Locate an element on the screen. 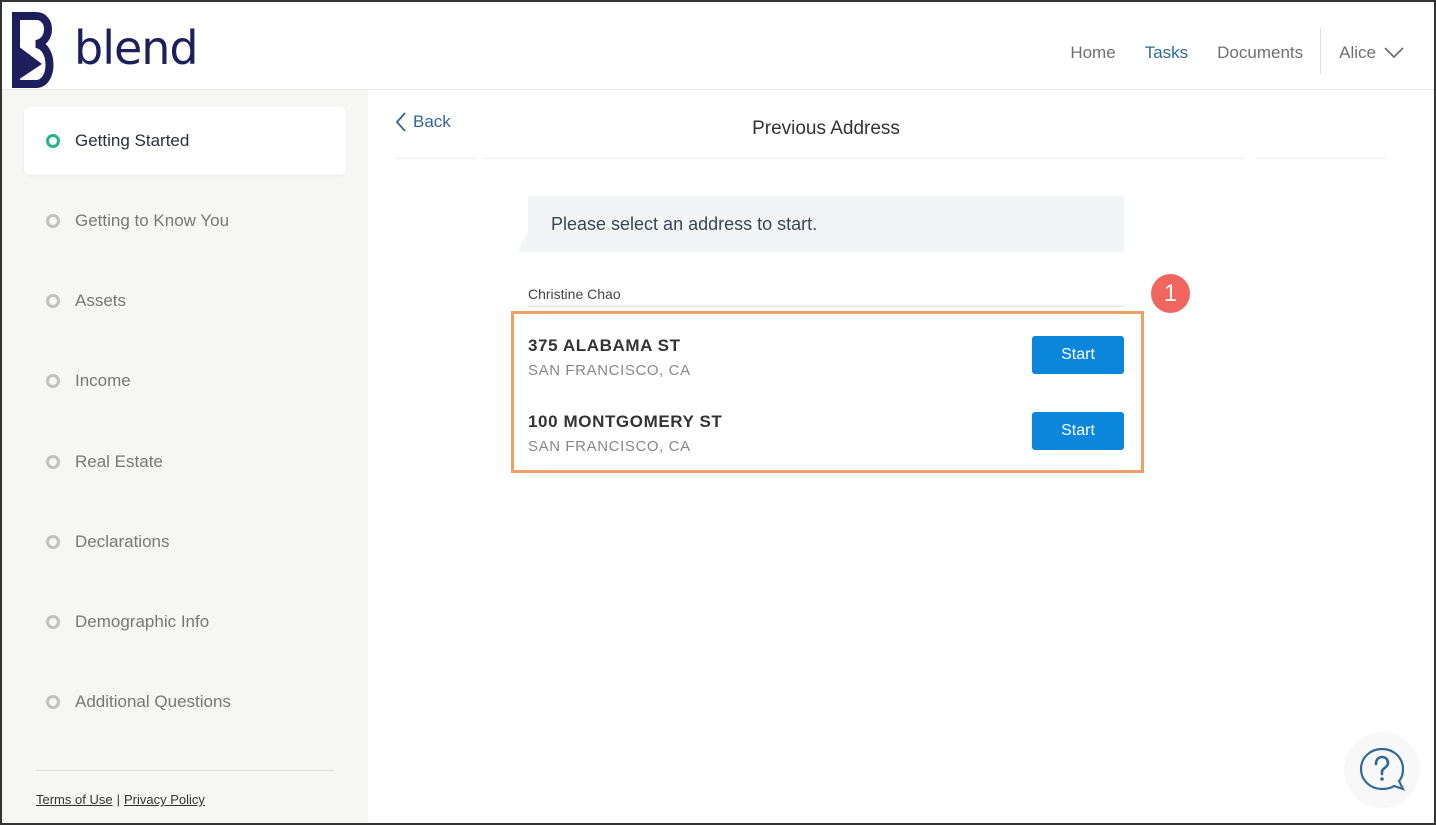  sidebar-item-declarations: Declarations is located at coordinates (185, 542).